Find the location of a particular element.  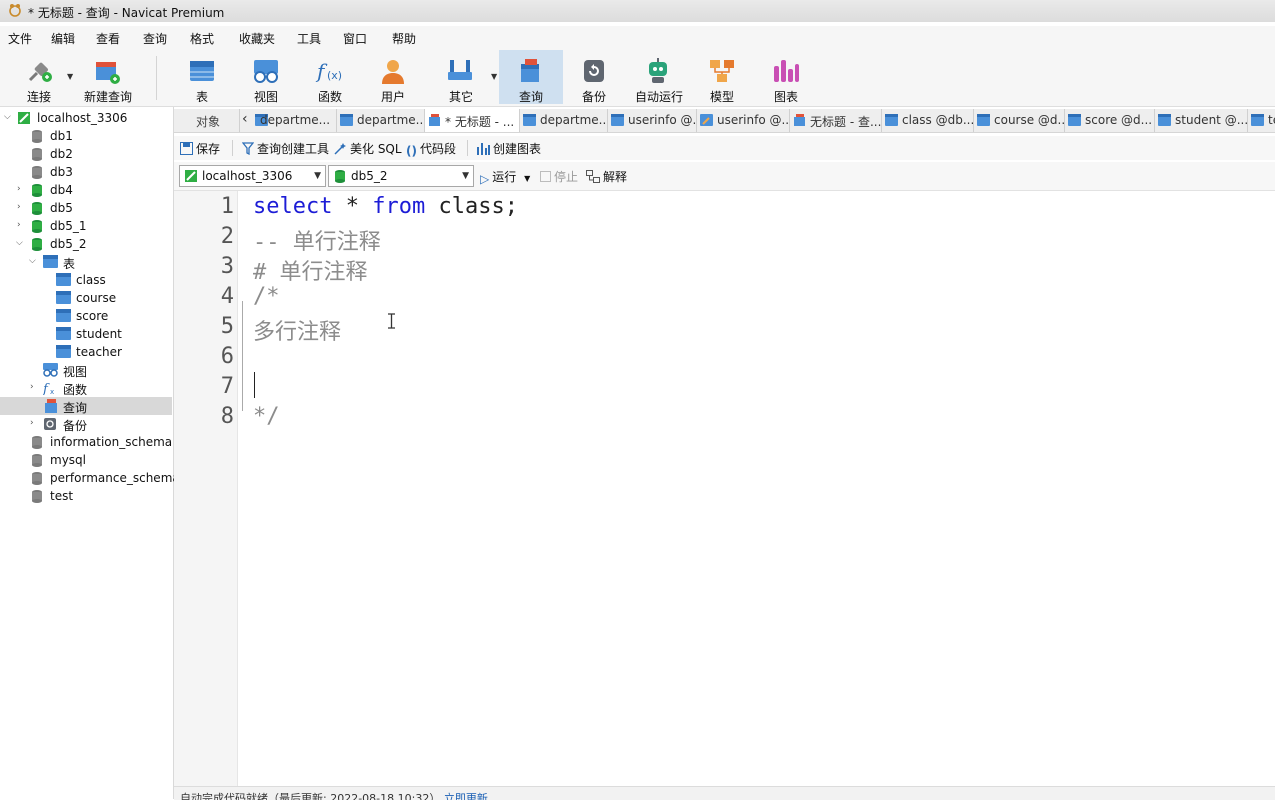

view-button: 视图 is located at coordinates (266, 77).